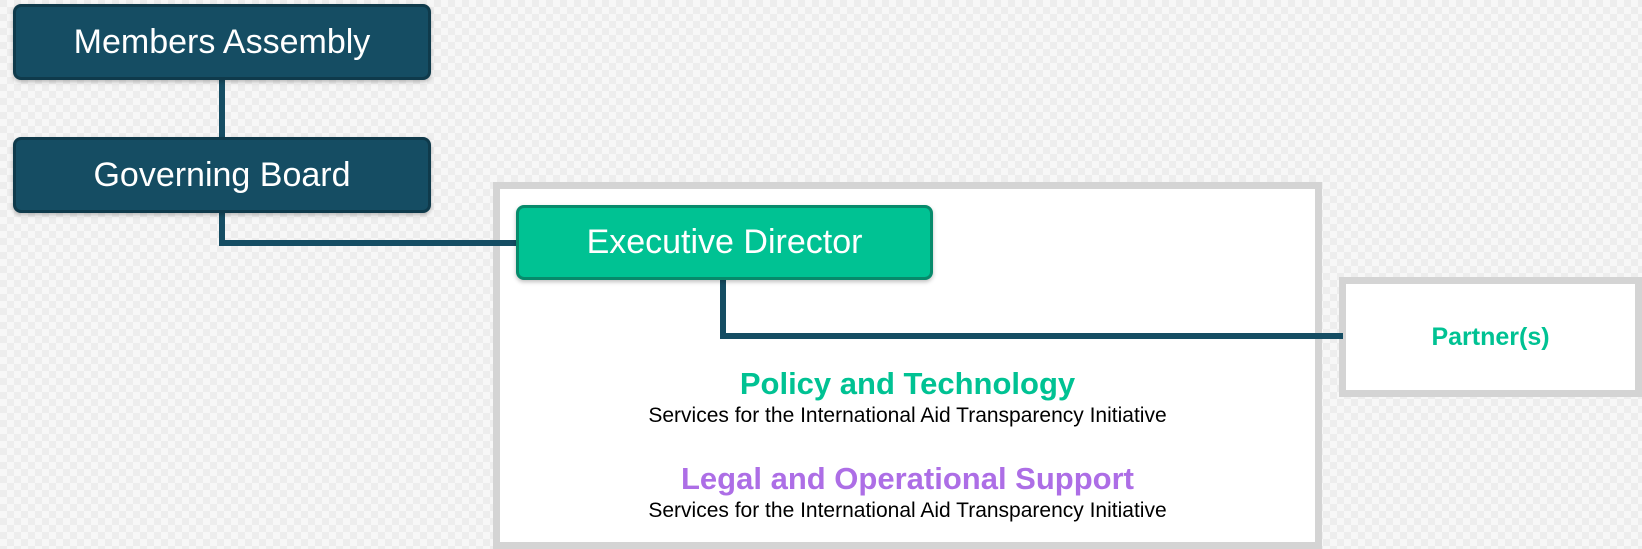 Image resolution: width=1642 pixels, height=549 pixels. I want to click on connector-board-executive, so click(368, 228).